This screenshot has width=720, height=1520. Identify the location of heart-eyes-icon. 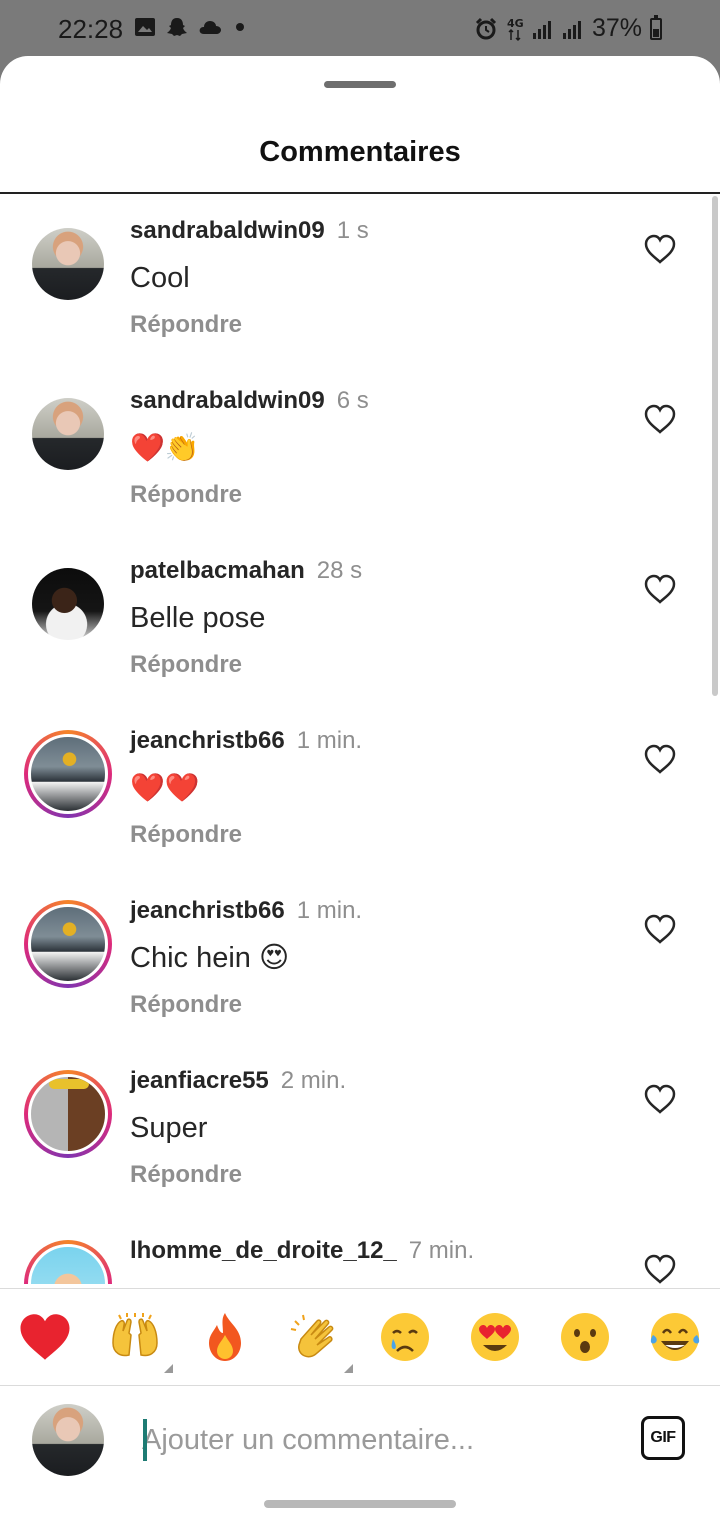
(495, 1337).